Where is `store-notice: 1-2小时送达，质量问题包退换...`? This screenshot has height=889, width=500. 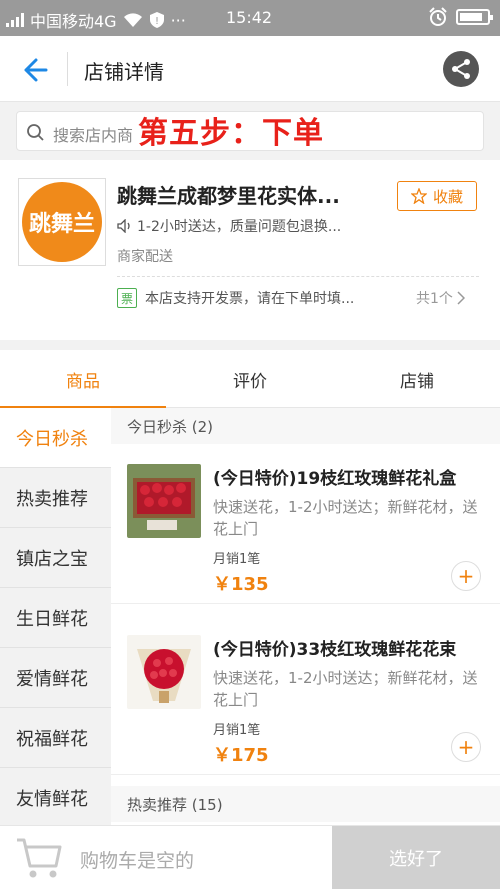 store-notice: 1-2小时送达，质量问题包退换... is located at coordinates (229, 226).